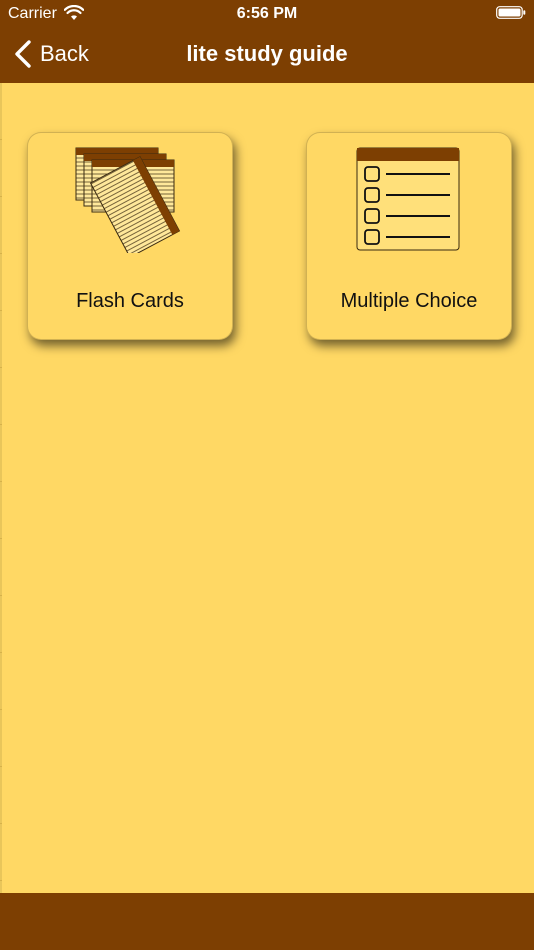  Describe the element at coordinates (408, 199) in the screenshot. I see `multiple-choice-icon` at that location.